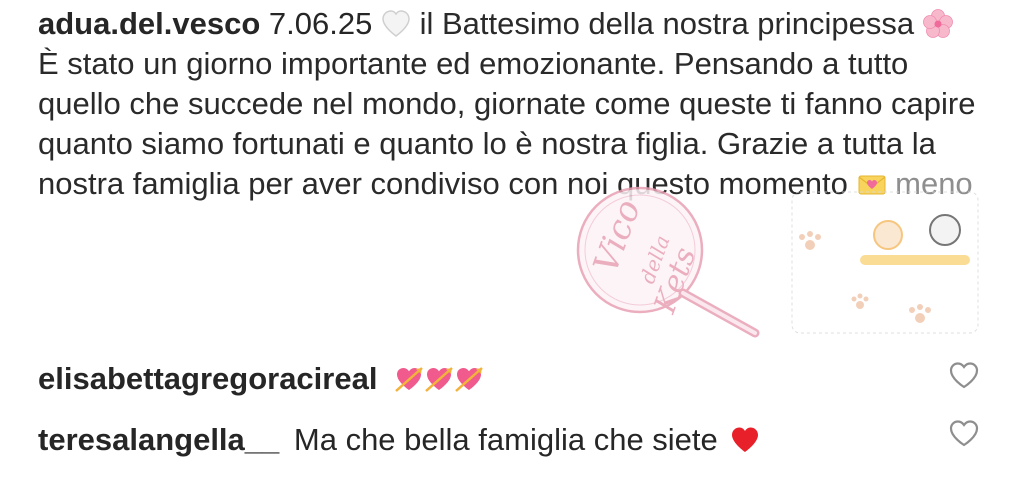 The width and height of the screenshot is (1024, 482). Describe the element at coordinates (745, 439) in the screenshot. I see `red-heart-icon` at that location.